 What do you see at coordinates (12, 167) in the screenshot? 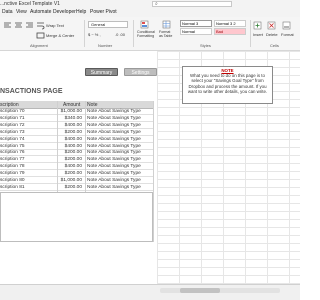
I see `row-description: scription 78` at bounding box center [12, 167].